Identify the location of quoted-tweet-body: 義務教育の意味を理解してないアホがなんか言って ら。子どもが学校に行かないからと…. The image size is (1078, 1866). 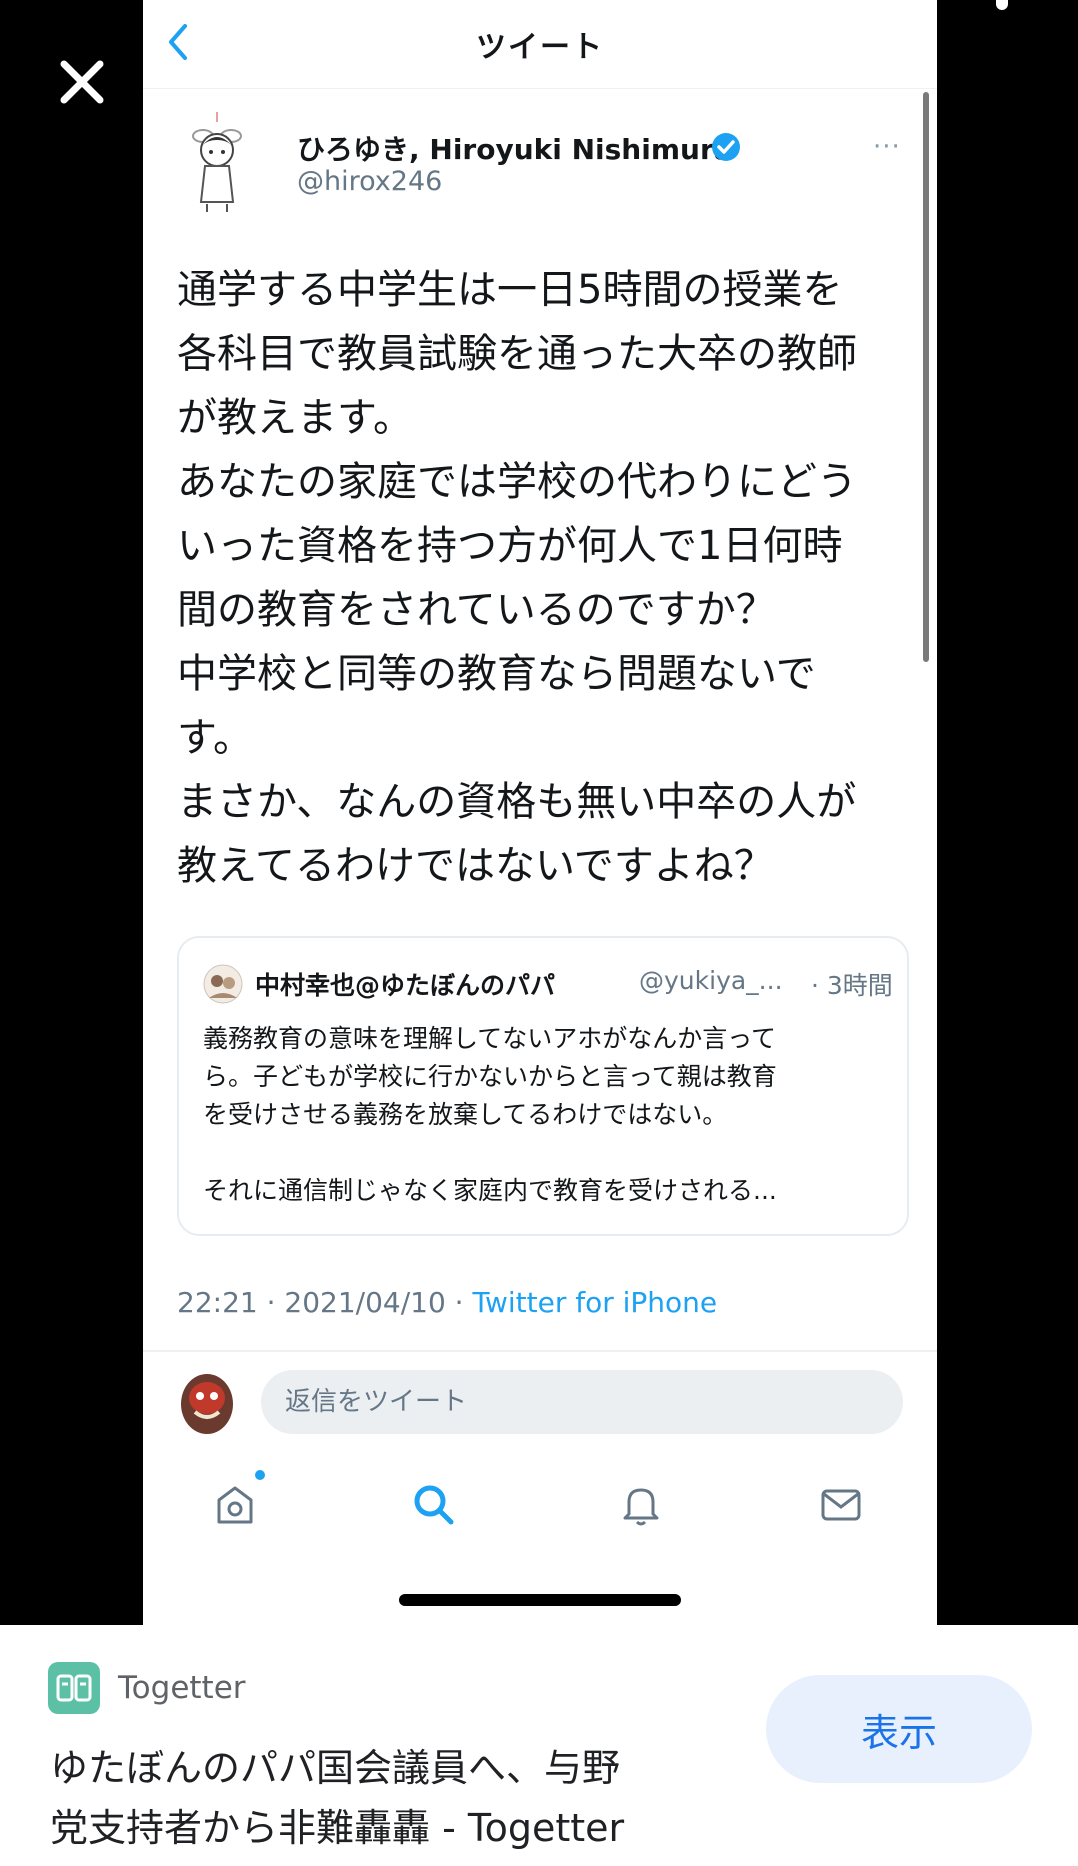
(543, 1115).